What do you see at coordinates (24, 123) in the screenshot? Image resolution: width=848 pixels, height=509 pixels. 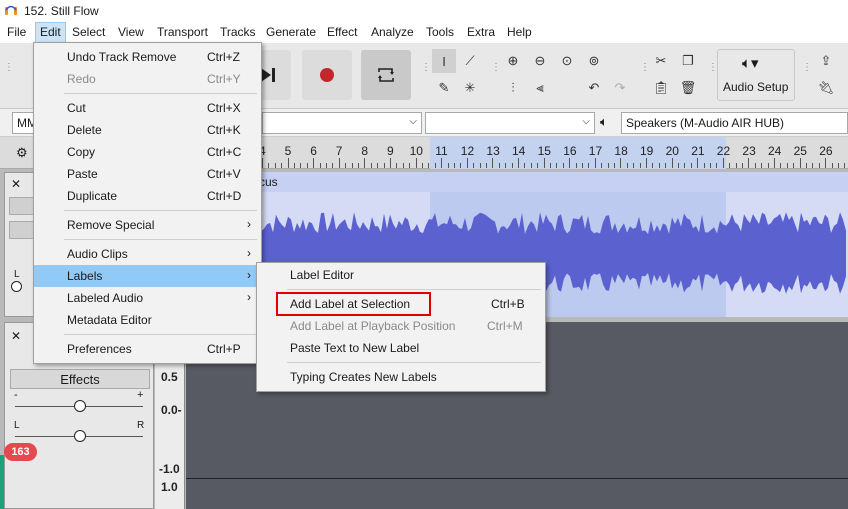 I see `audio-host-select: MM` at bounding box center [24, 123].